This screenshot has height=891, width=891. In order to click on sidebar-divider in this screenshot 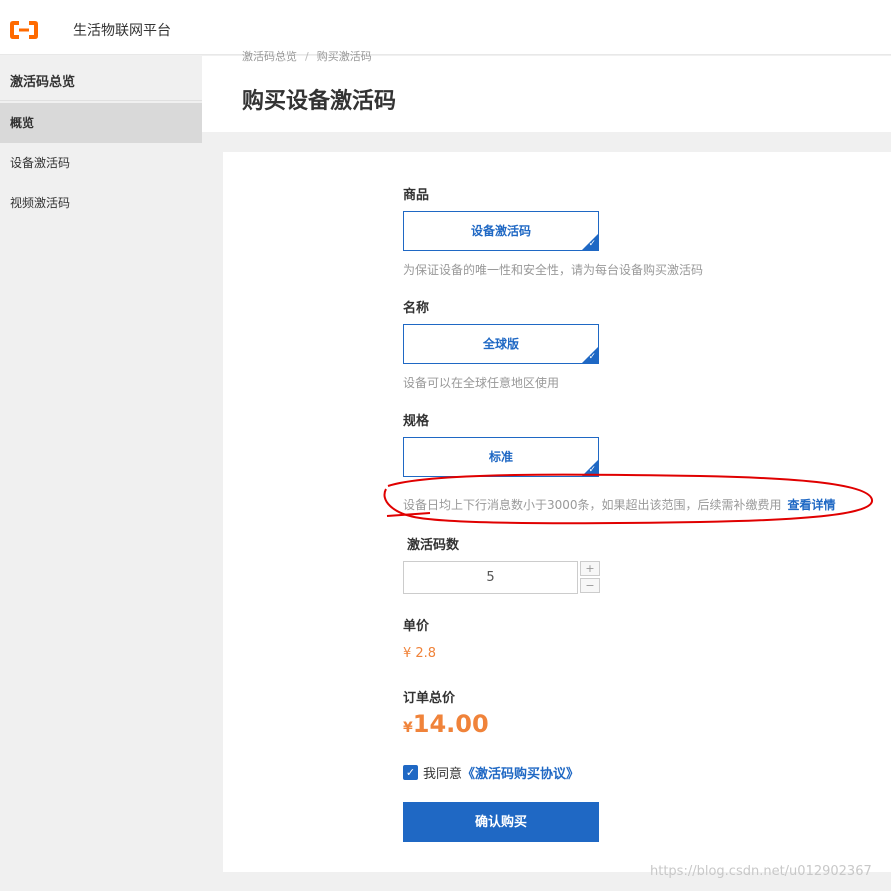, I will do `click(101, 100)`.